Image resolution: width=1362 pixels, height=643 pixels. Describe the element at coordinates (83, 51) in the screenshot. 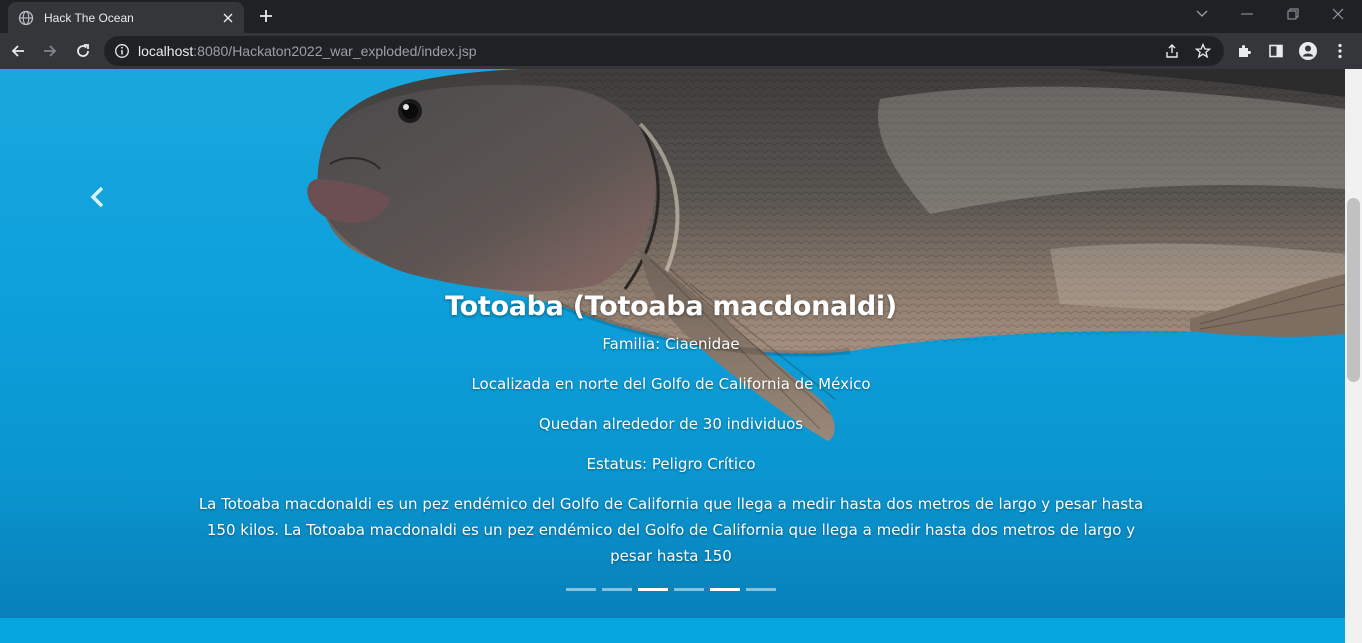

I see `reload-button` at that location.